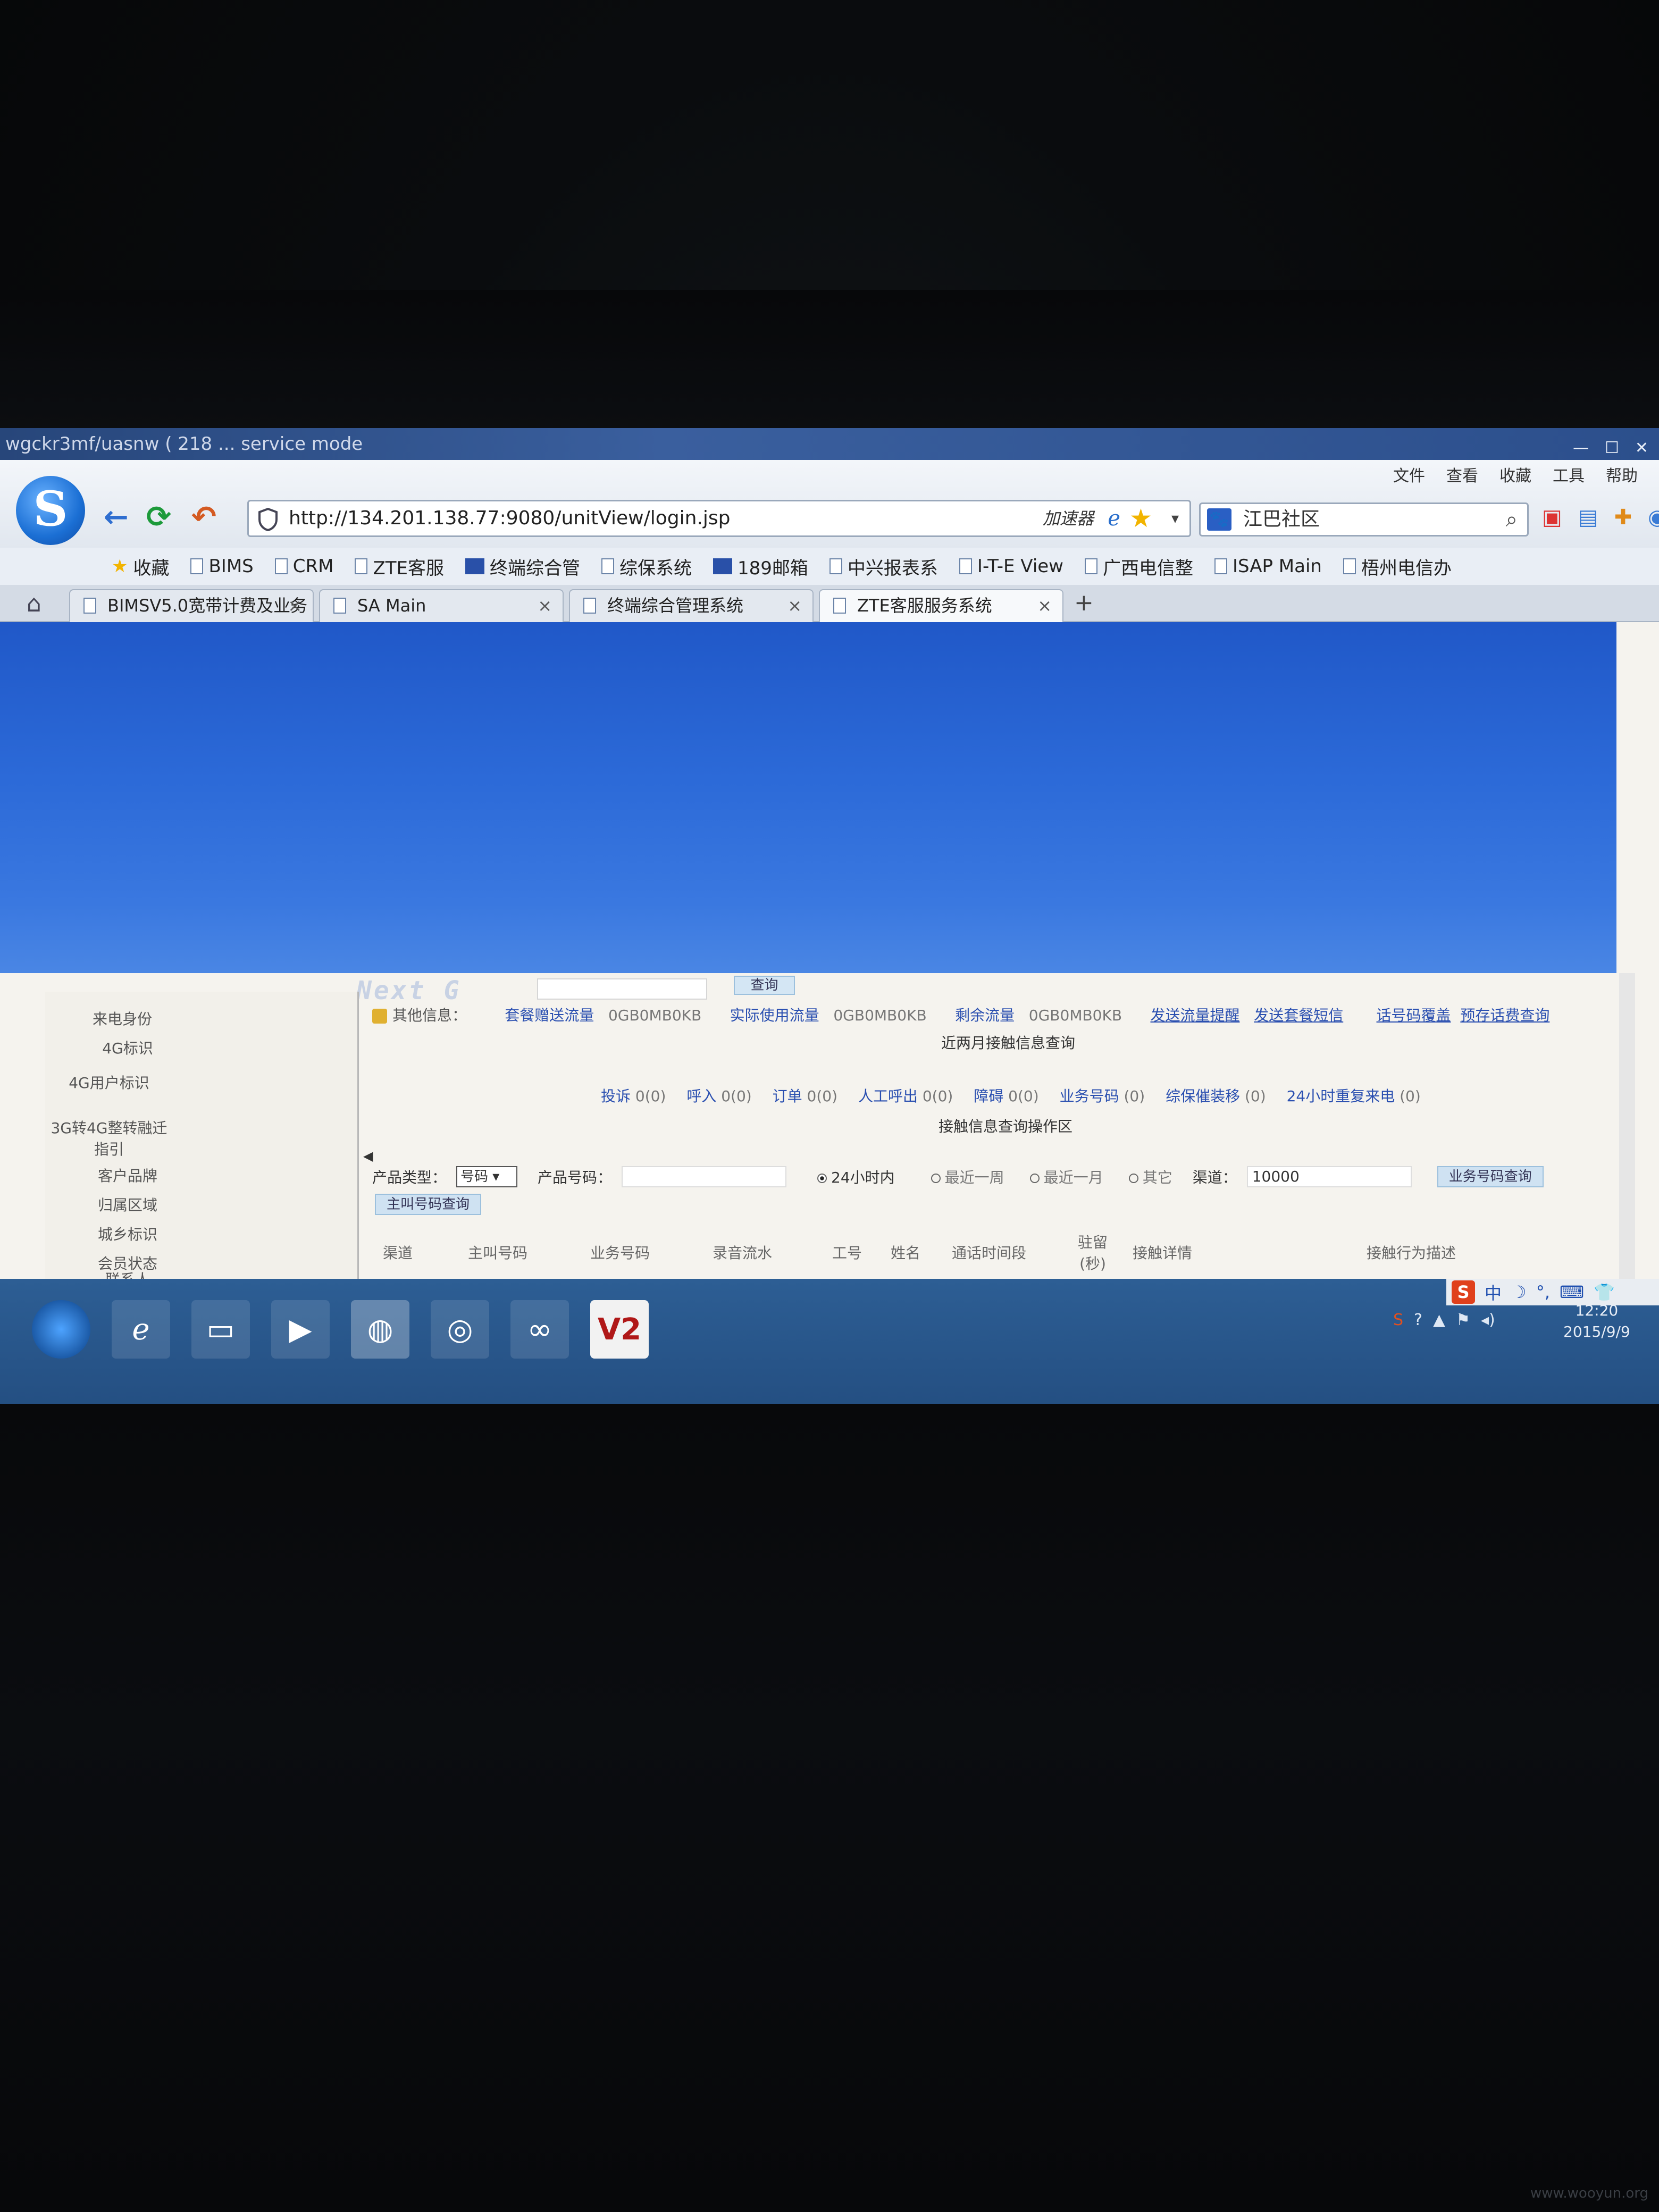 The width and height of the screenshot is (1659, 2212). Describe the element at coordinates (1623, 517) in the screenshot. I see `extension-icon: ✚` at that location.